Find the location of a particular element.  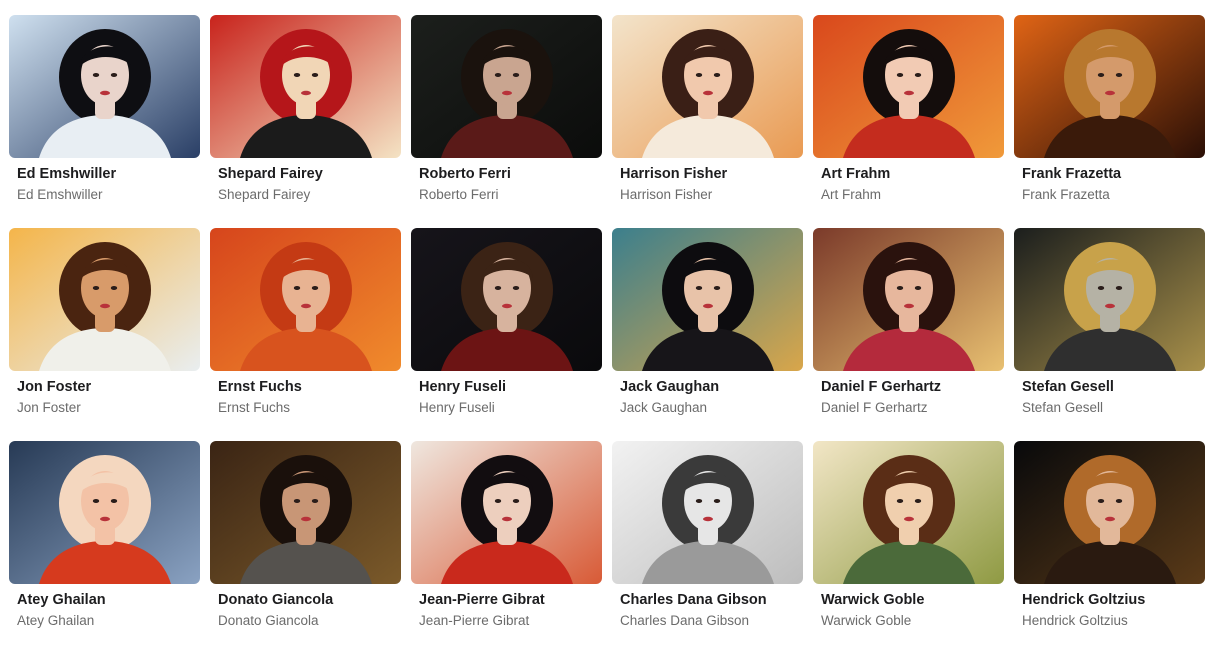

artist-style-label: Frank Frazetta is located at coordinates (1066, 194).